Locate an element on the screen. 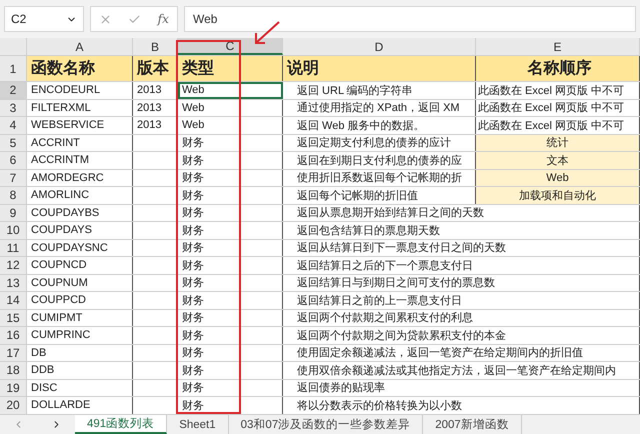  table-cell: ACCRINTM is located at coordinates (80, 160).